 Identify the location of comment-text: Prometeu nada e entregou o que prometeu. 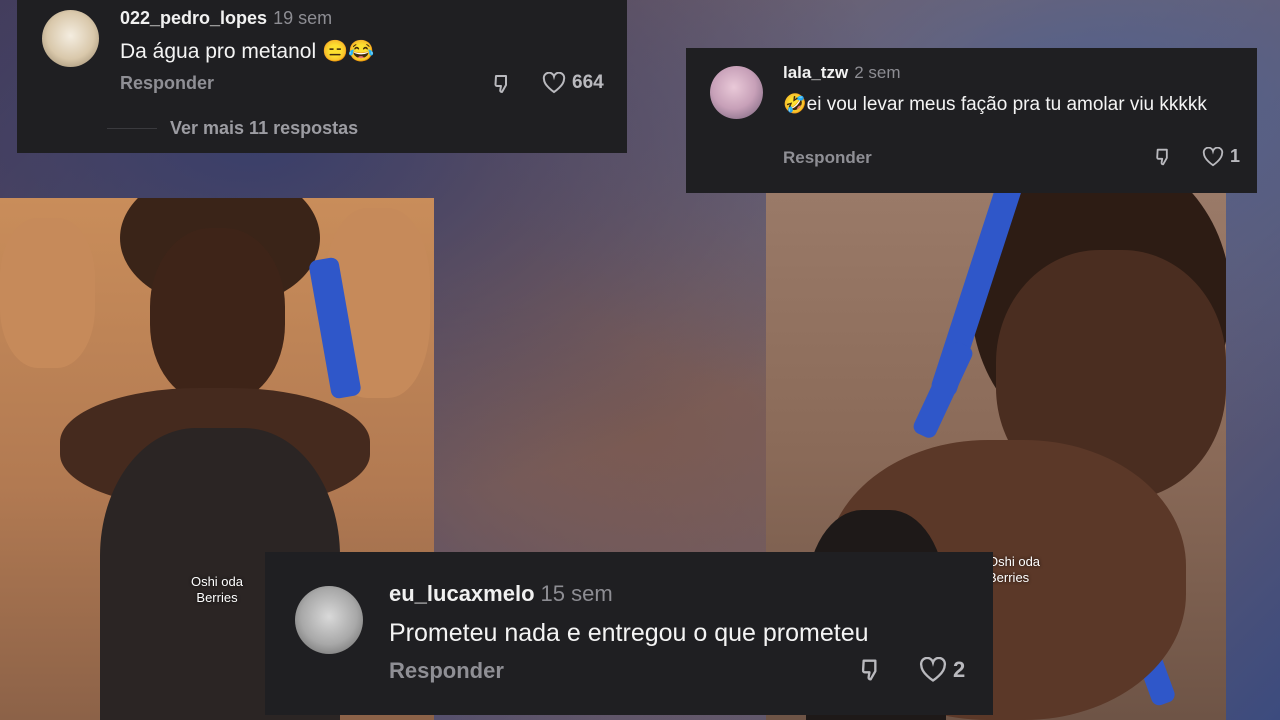
(629, 633).